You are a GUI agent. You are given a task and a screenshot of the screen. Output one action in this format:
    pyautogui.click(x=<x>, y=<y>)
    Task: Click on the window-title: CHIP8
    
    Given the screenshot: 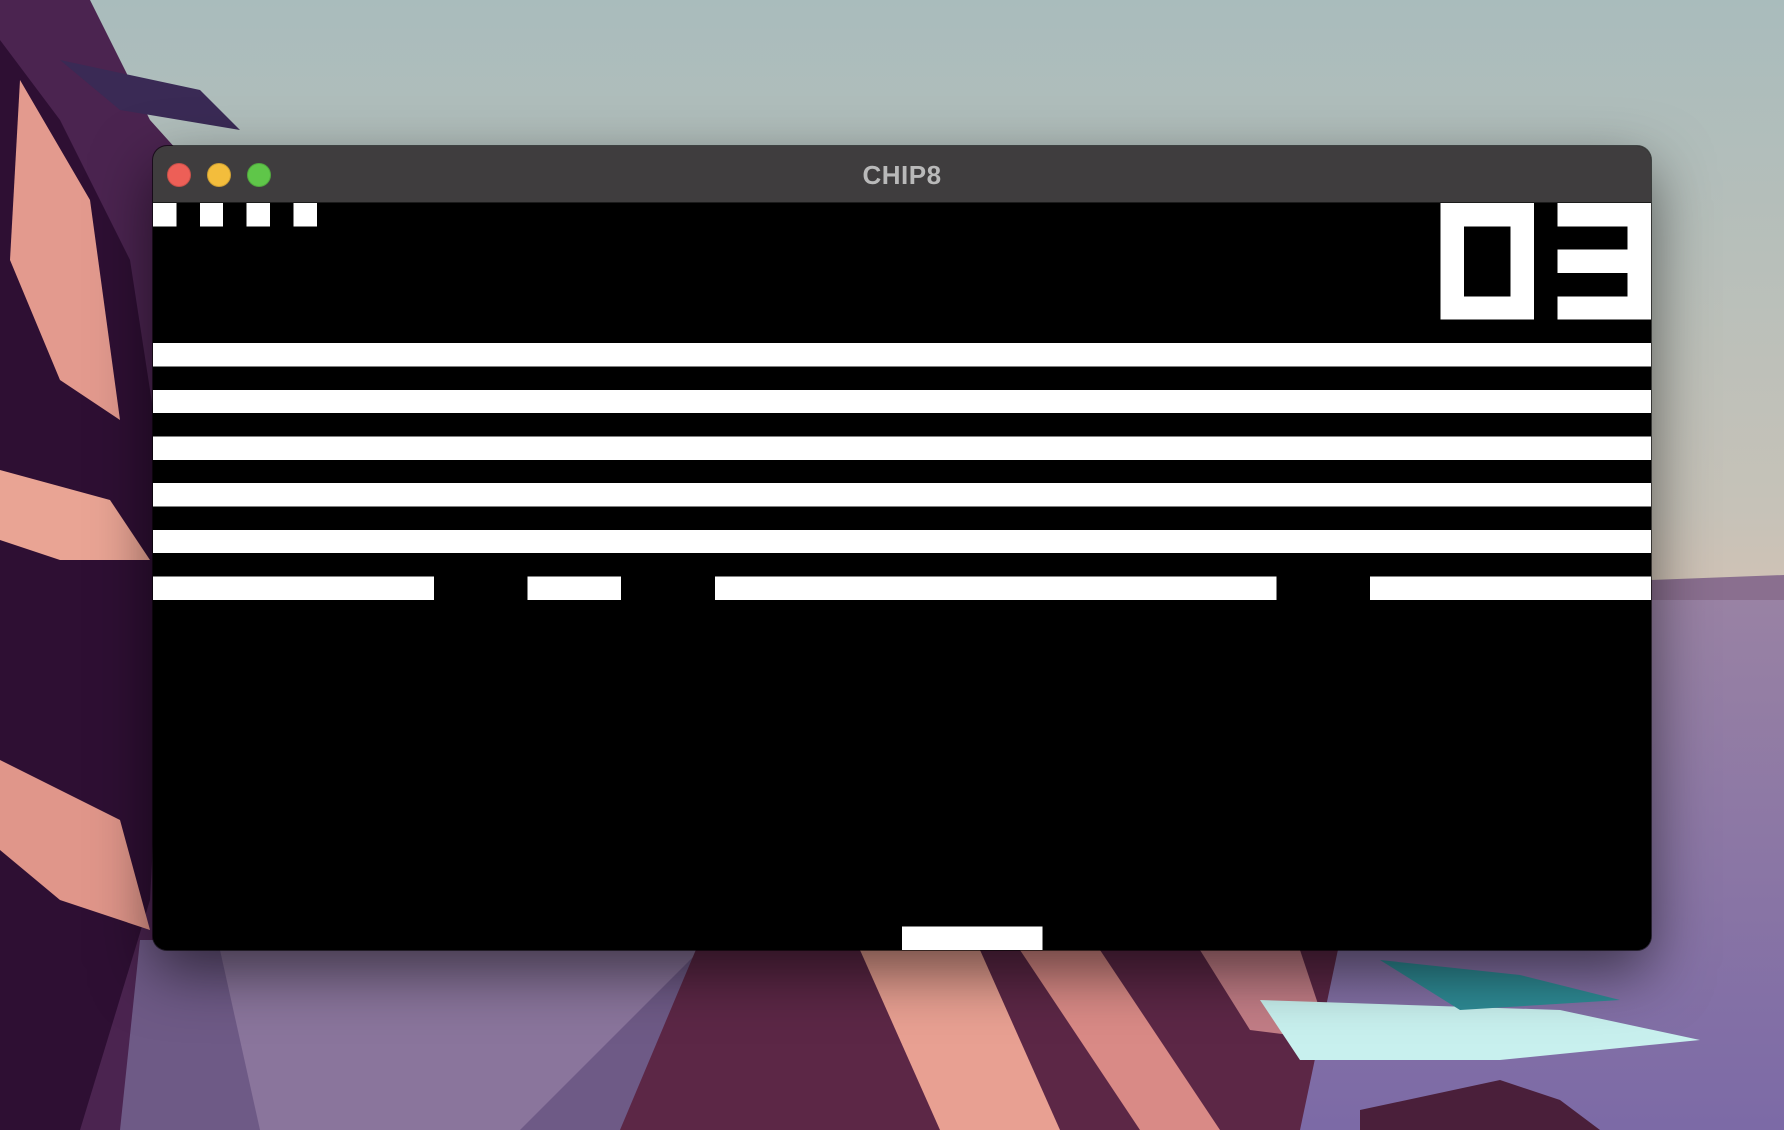 What is the action you would take?
    pyautogui.click(x=902, y=175)
    